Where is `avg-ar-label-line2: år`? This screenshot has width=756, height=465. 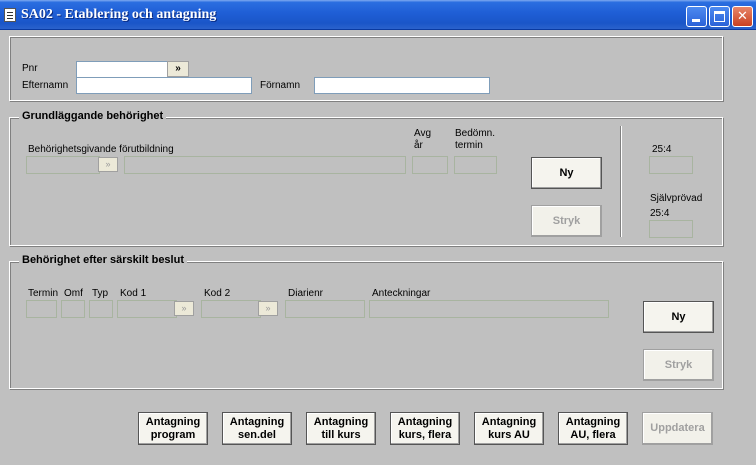 avg-ar-label-line2: år is located at coordinates (418, 145).